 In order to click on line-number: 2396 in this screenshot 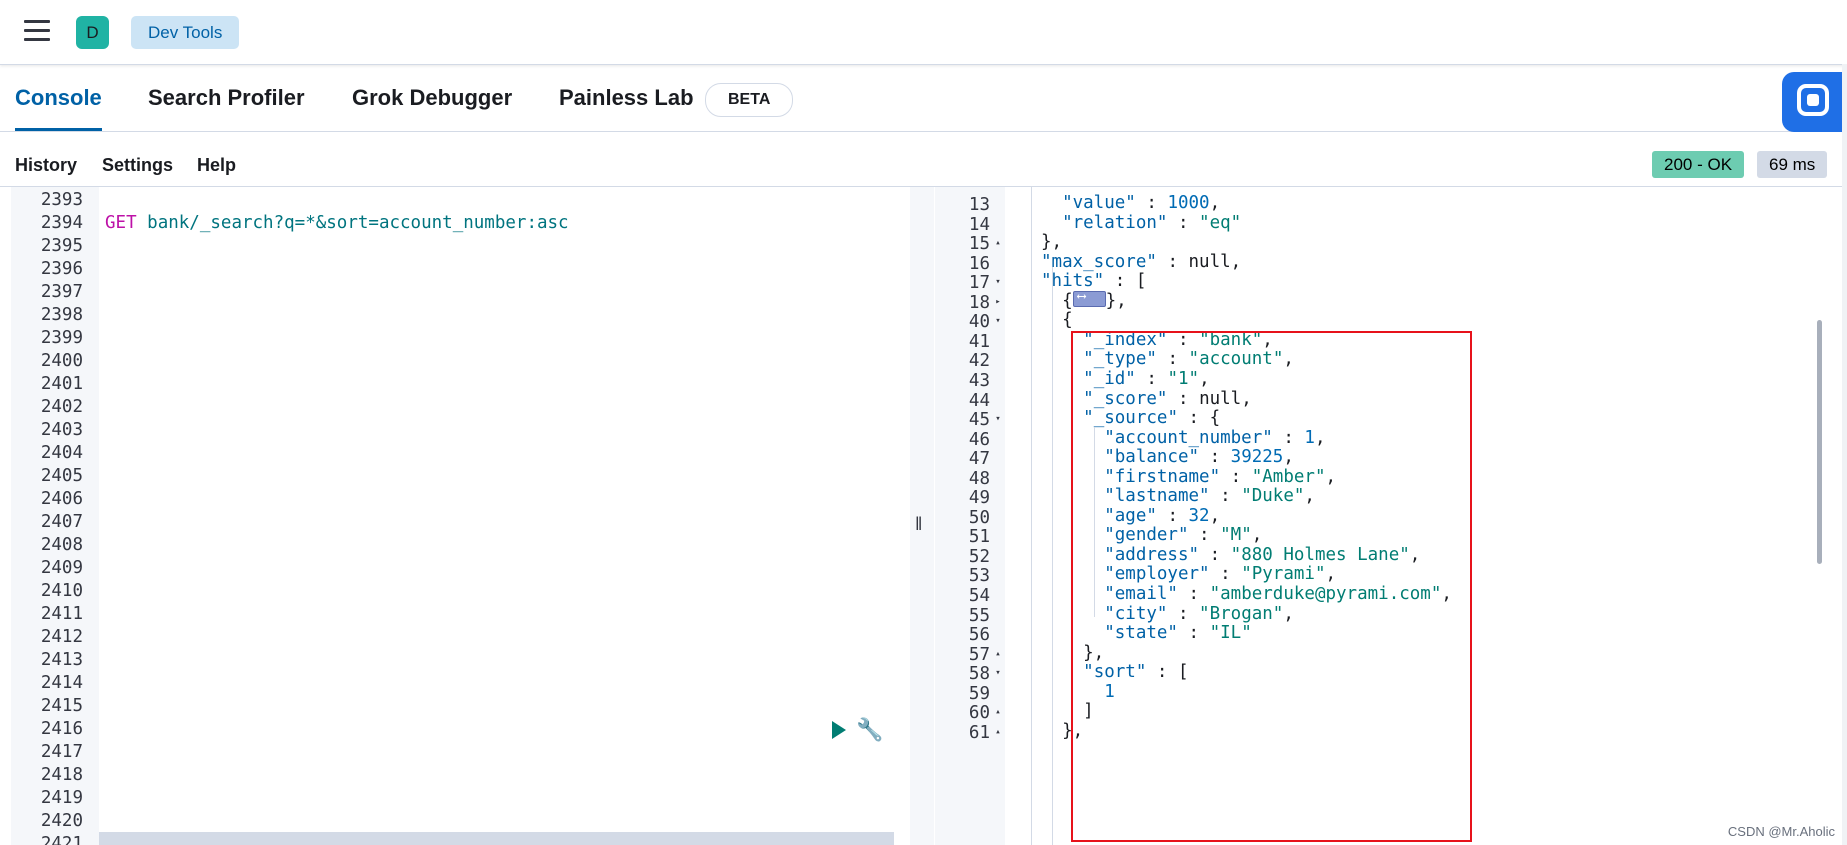, I will do `click(61, 269)`.